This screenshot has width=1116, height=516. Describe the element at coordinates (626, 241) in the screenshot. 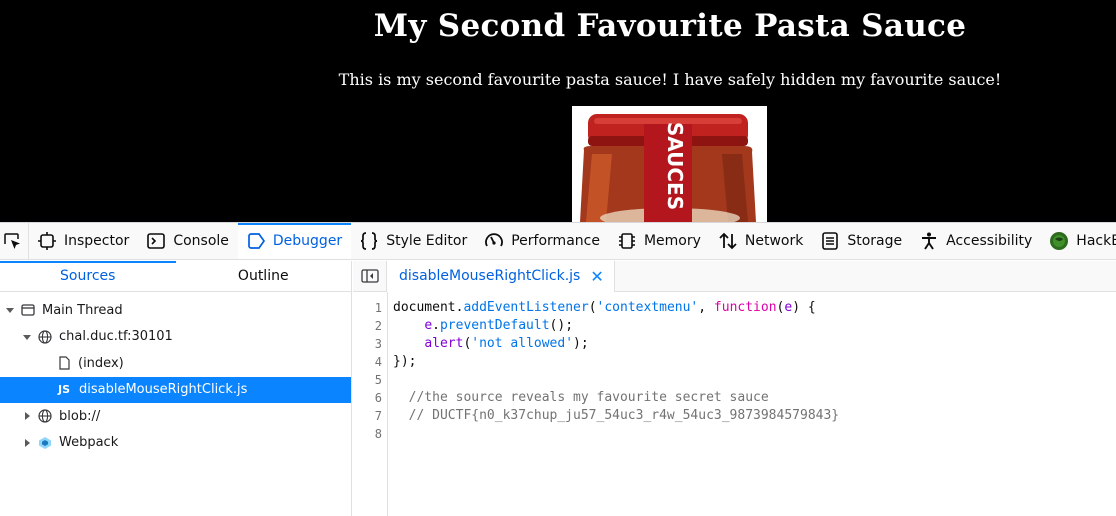

I see `memory-icon` at that location.